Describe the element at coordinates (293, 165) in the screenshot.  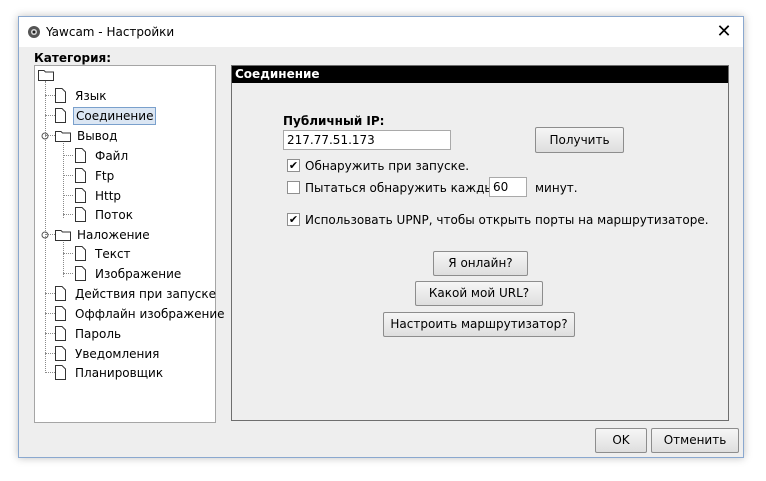
I see `detect-on-start-checkbox: ✔` at that location.